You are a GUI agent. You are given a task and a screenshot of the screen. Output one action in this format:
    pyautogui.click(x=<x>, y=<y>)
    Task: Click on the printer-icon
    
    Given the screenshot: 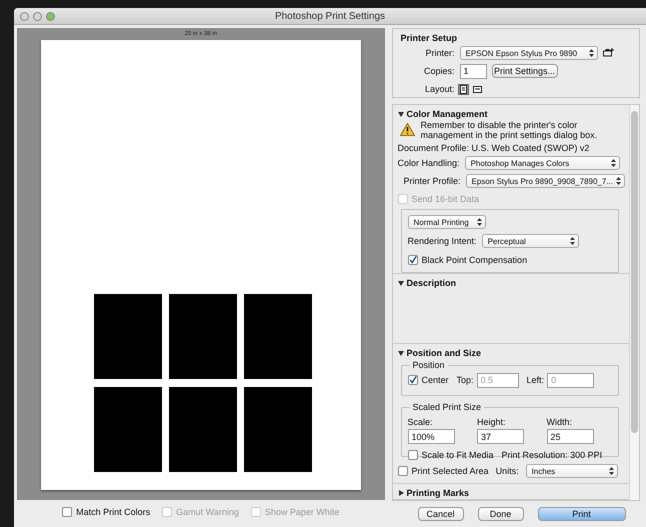 What is the action you would take?
    pyautogui.click(x=608, y=53)
    